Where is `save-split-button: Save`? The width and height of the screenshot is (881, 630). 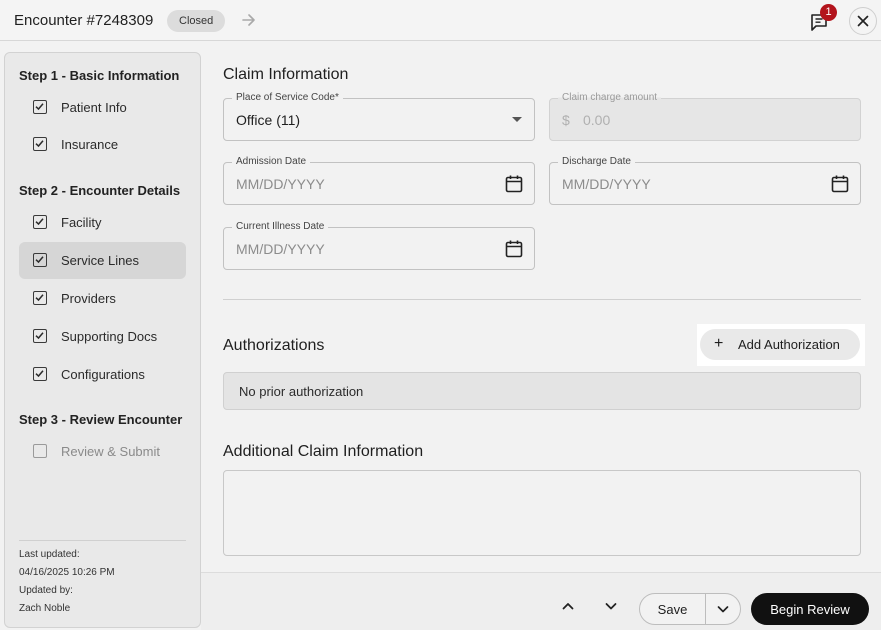
save-split-button: Save is located at coordinates (690, 609).